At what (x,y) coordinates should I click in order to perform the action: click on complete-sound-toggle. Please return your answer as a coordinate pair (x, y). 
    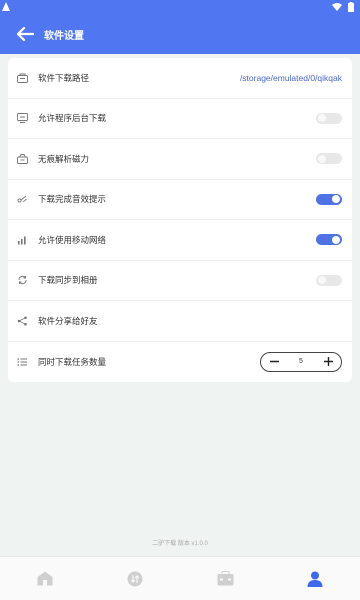
    Looking at the image, I should click on (329, 199).